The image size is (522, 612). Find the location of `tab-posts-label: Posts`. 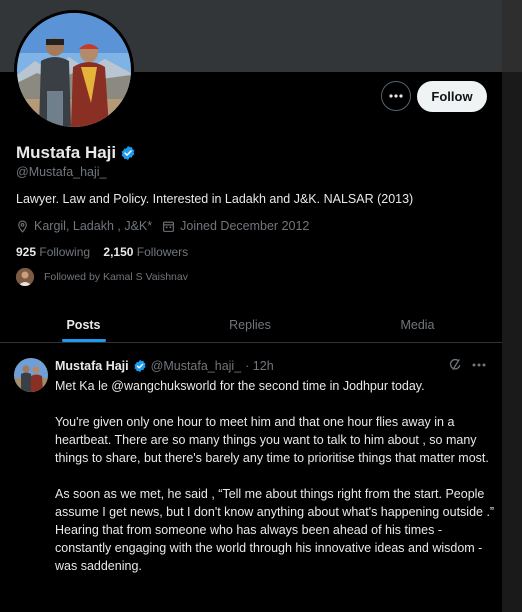

tab-posts-label: Posts is located at coordinates (83, 325).